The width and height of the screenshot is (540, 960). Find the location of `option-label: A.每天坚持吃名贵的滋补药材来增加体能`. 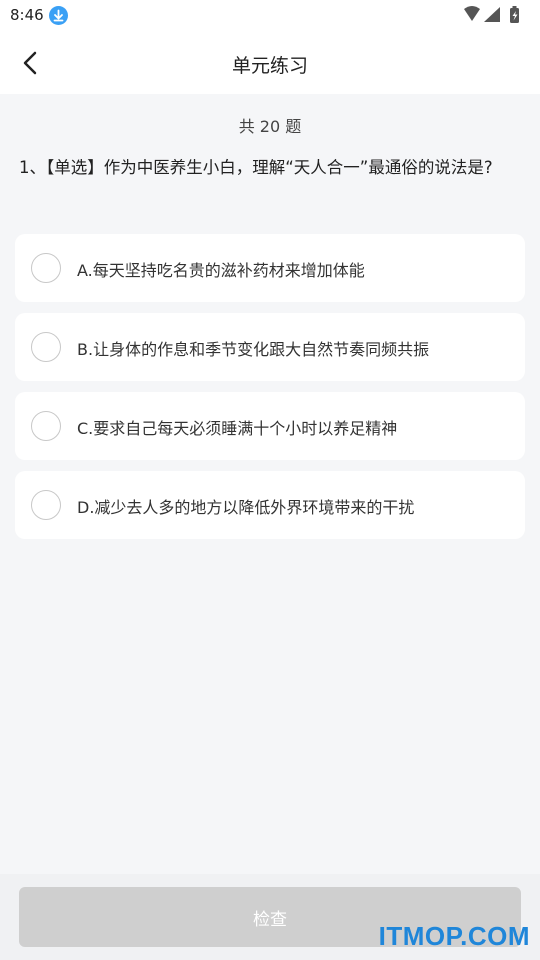

option-label: A.每天坚持吃名贵的滋补药材来增加体能 is located at coordinates (221, 270).